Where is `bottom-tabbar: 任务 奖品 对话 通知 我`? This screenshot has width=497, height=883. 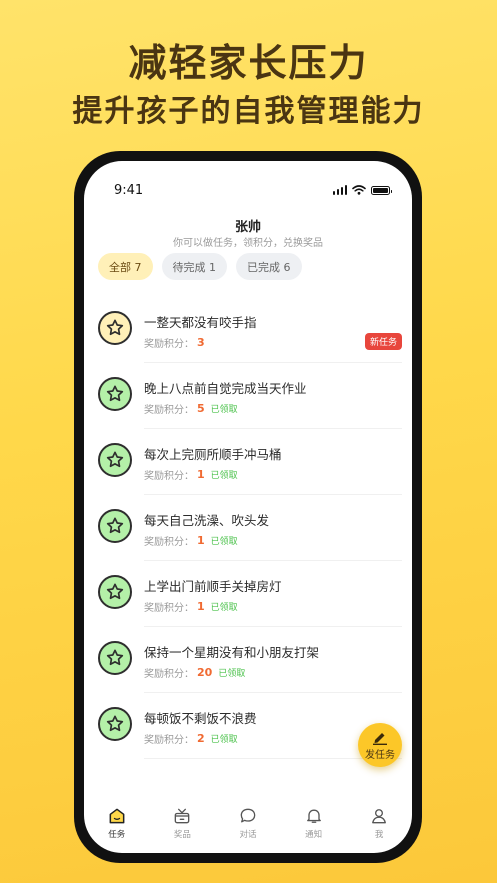 bottom-tabbar: 任务 奖品 对话 通知 我 is located at coordinates (248, 826).